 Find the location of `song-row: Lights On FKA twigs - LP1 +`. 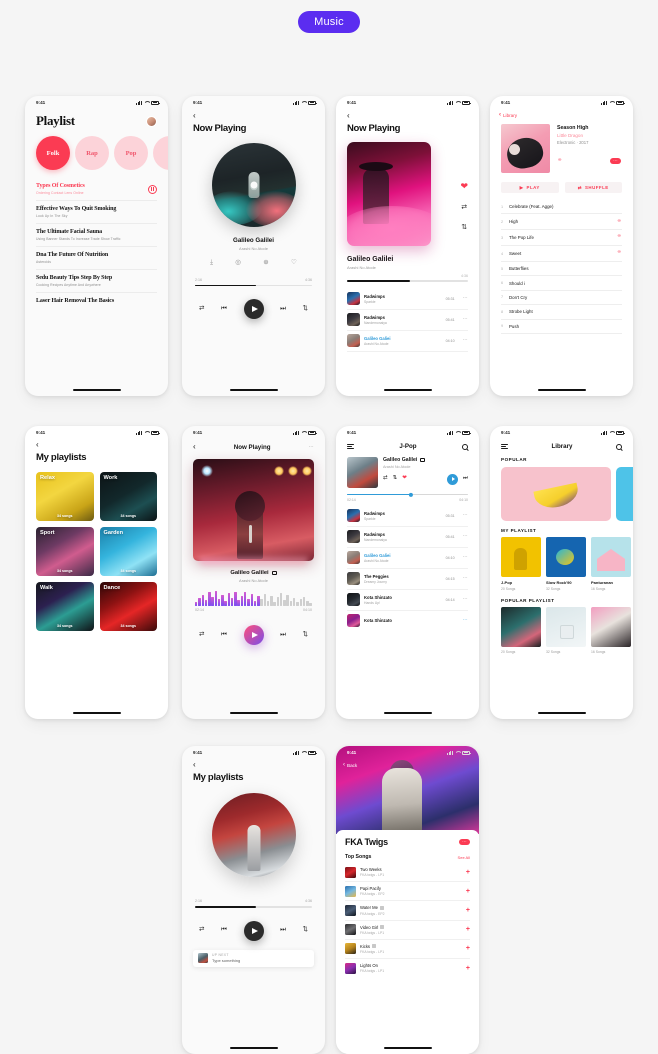

song-row: Lights On FKA twigs - LP1 + is located at coordinates (407, 968).